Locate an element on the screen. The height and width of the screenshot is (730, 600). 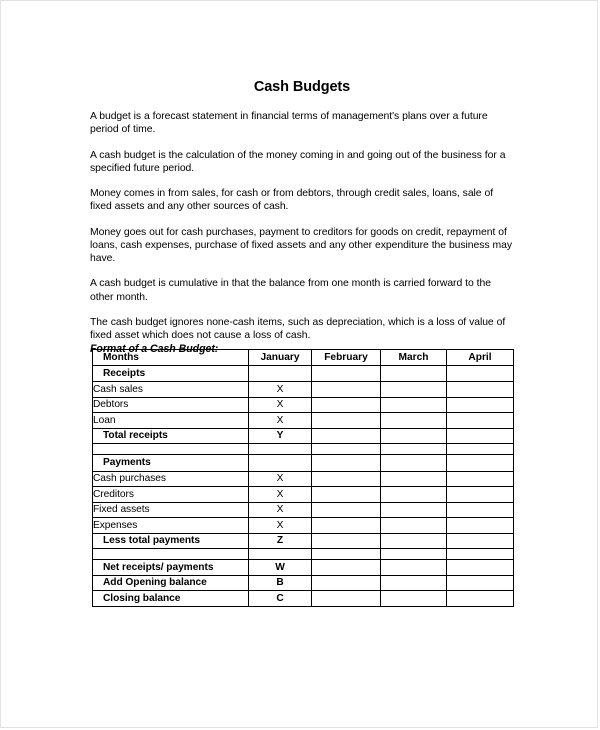
table-row: Cash sales X is located at coordinates (303, 389).